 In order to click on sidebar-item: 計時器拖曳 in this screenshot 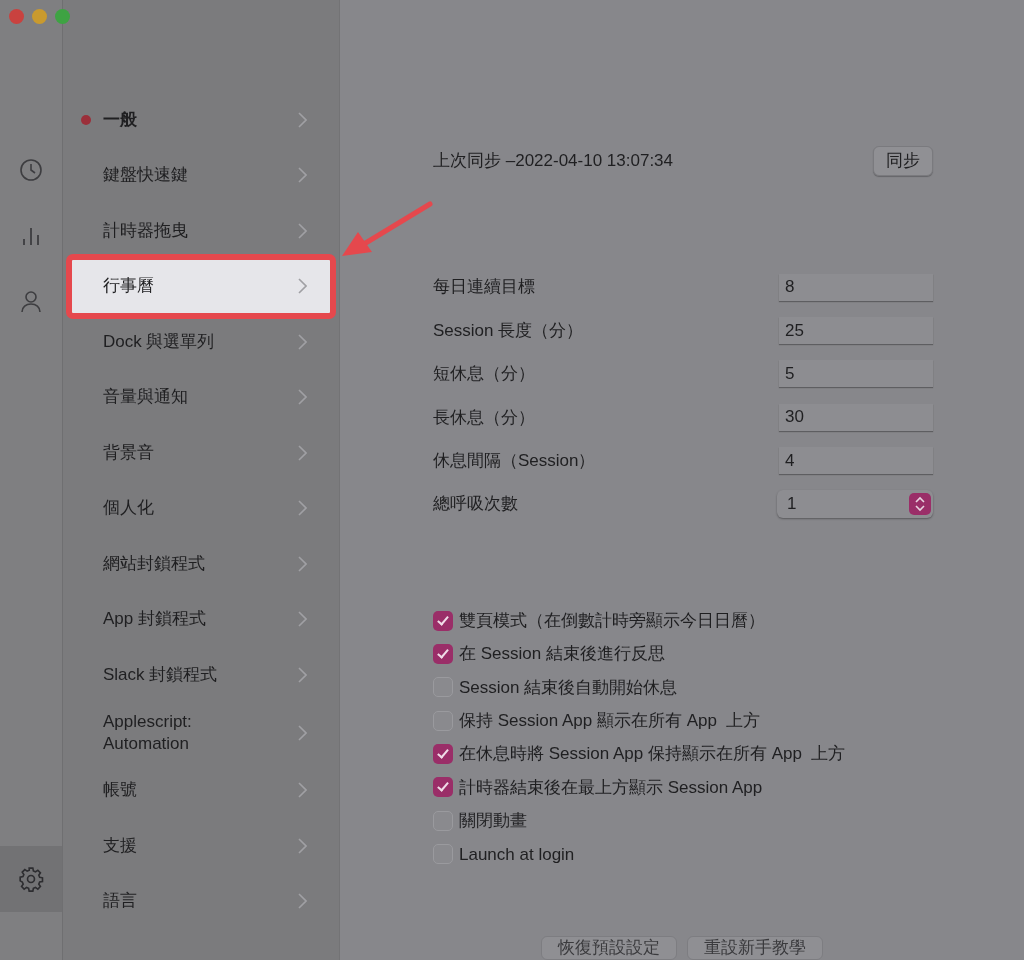, I will do `click(201, 231)`.